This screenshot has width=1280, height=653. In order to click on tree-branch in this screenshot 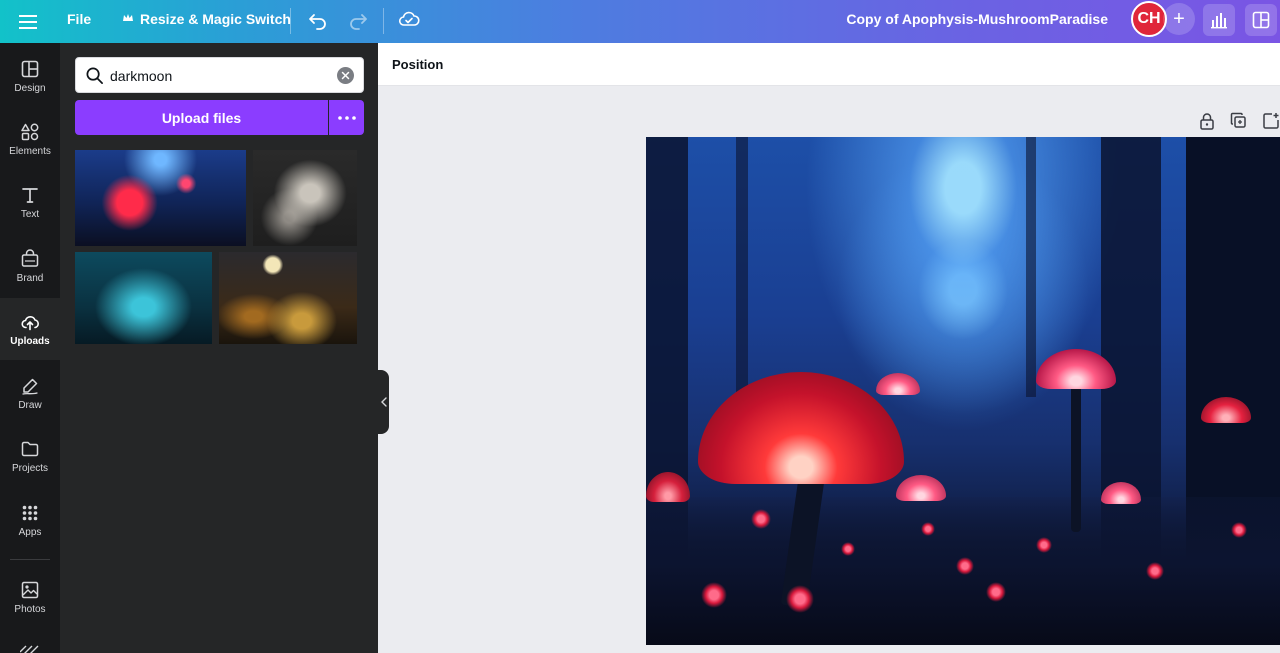, I will do `click(1031, 267)`.